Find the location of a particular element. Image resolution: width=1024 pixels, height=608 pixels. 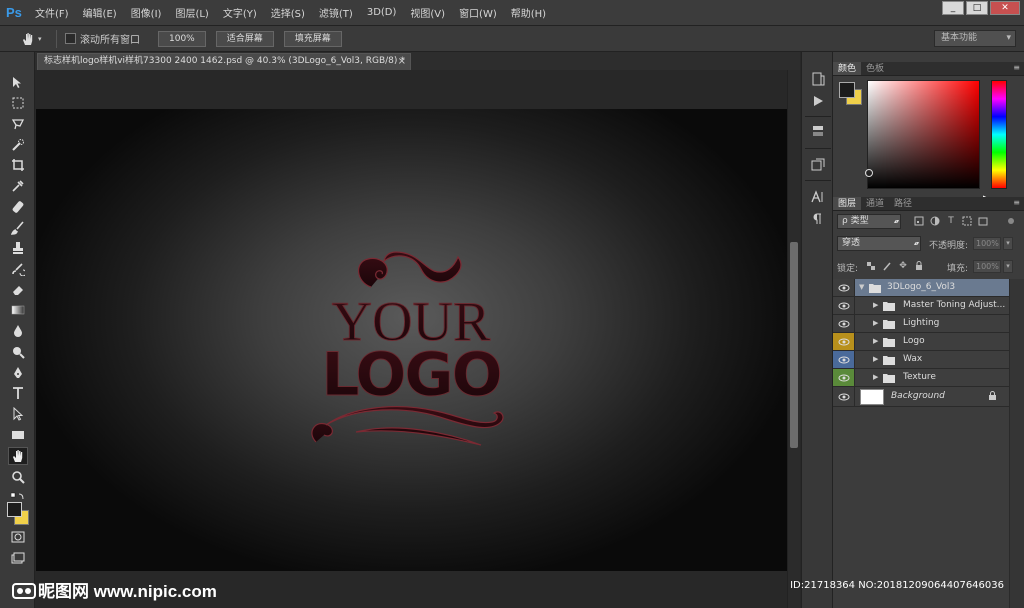

lasso-tool-icon is located at coordinates (18, 124).